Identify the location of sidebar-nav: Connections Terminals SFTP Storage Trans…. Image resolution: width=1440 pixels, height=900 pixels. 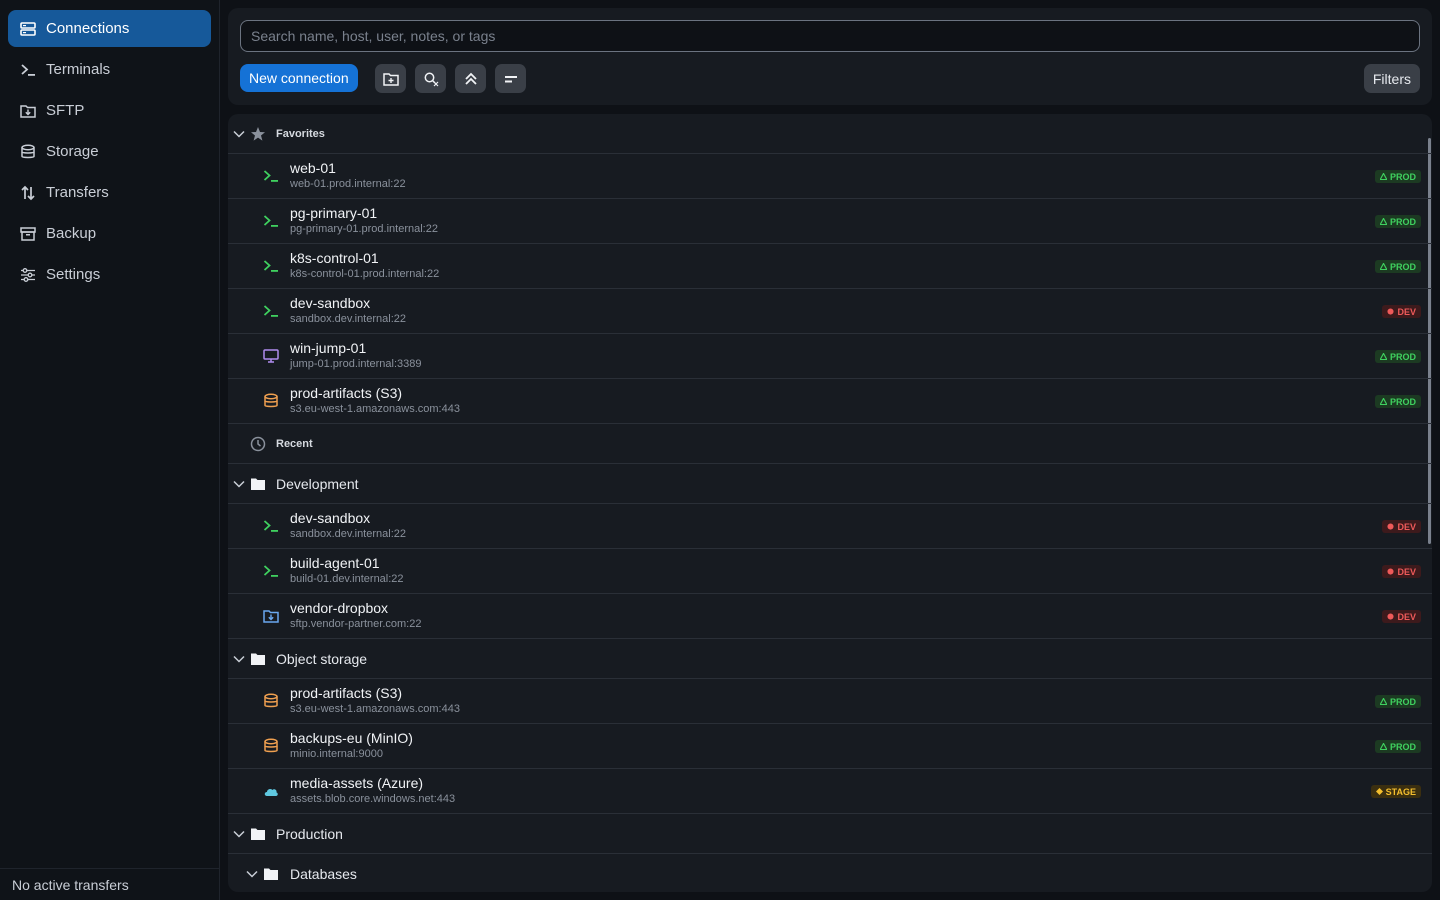
(109, 146).